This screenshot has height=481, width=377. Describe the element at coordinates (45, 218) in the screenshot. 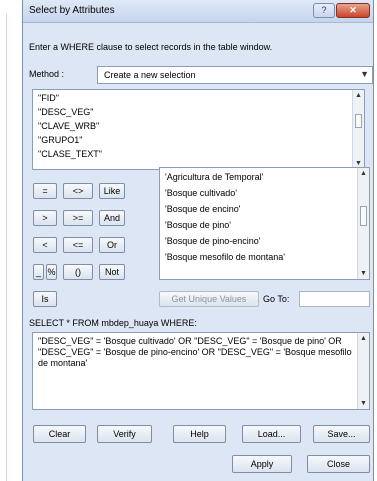

I see `greater-than-button: >` at that location.